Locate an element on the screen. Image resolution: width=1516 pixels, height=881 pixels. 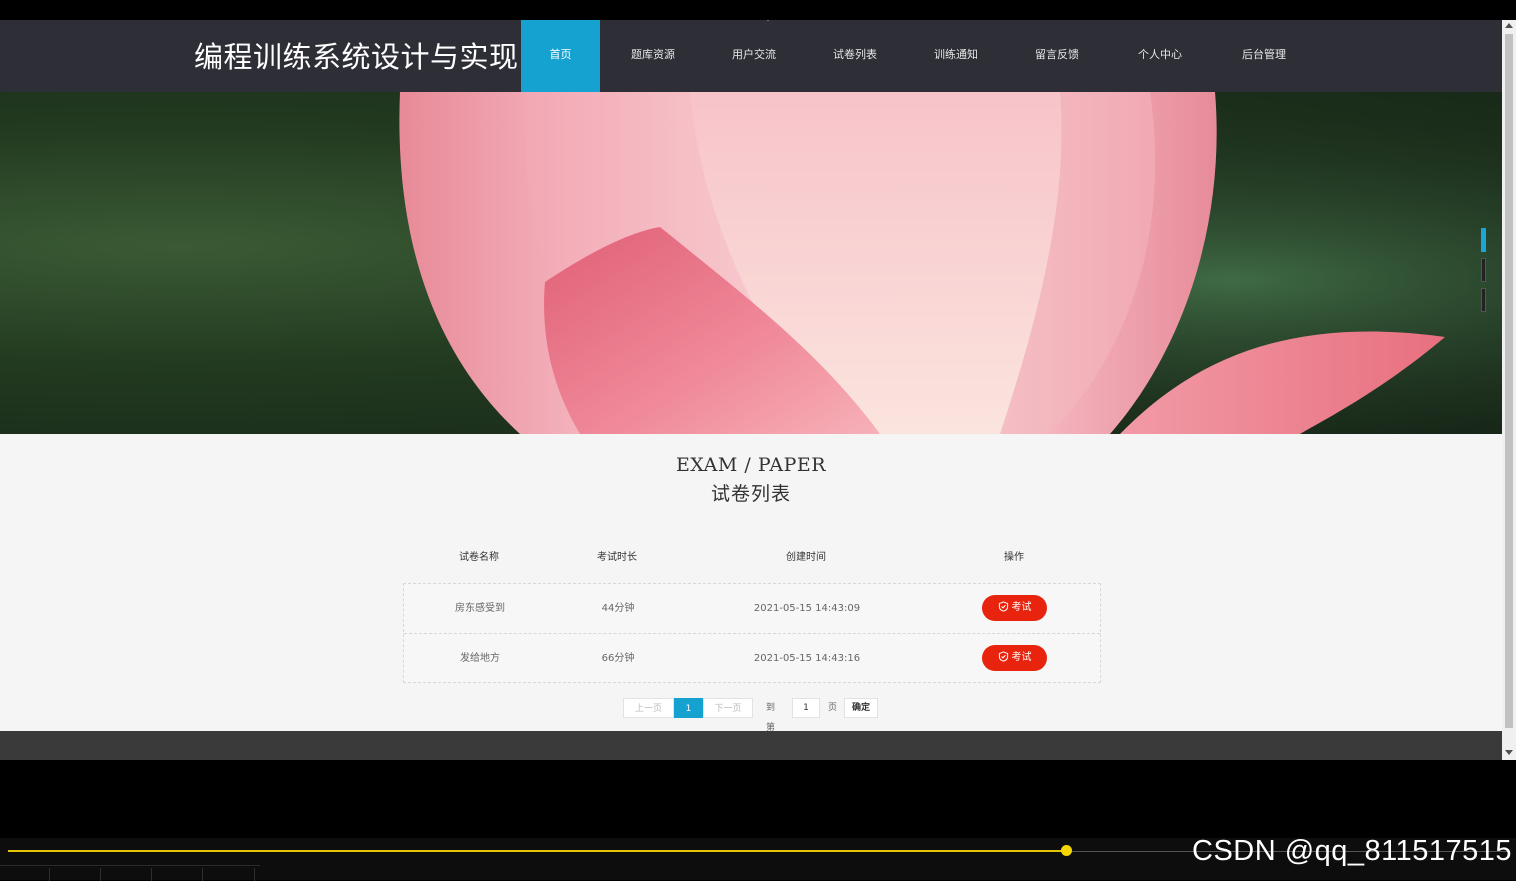
nav-item-feedback: 留言反馈 is located at coordinates (1057, 56).